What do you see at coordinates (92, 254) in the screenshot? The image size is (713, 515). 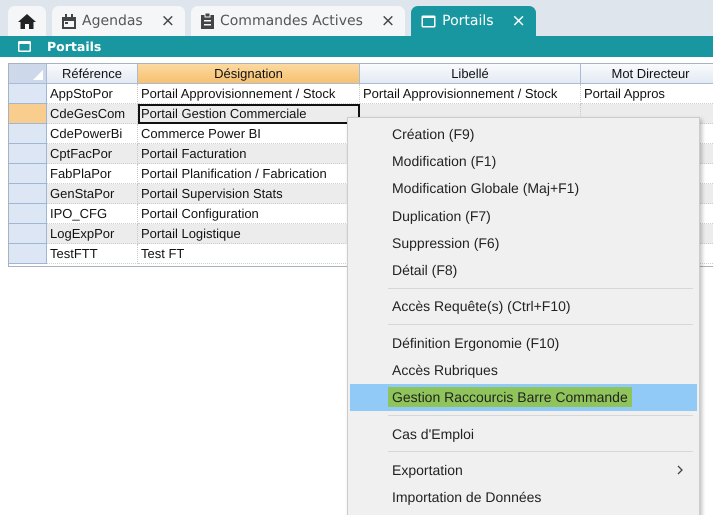 I see `table-cell: TestFTT` at bounding box center [92, 254].